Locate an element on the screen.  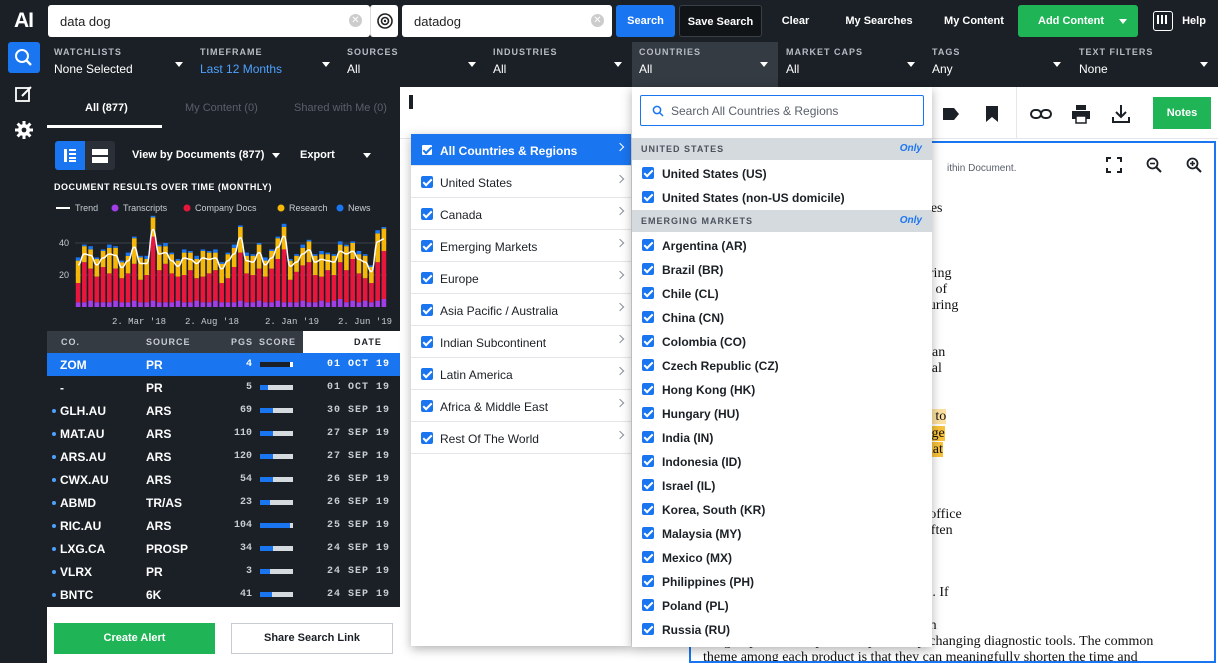
clear-button: Clear is located at coordinates (795, 21).